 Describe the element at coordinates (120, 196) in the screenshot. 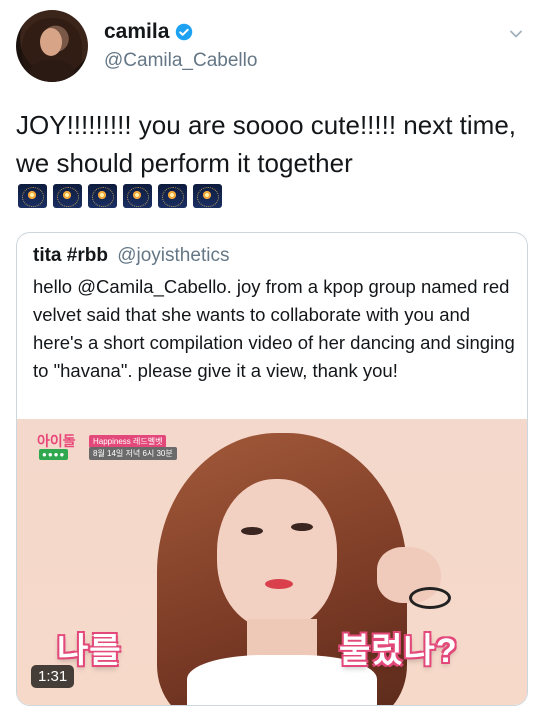

I see `emoji-row` at that location.